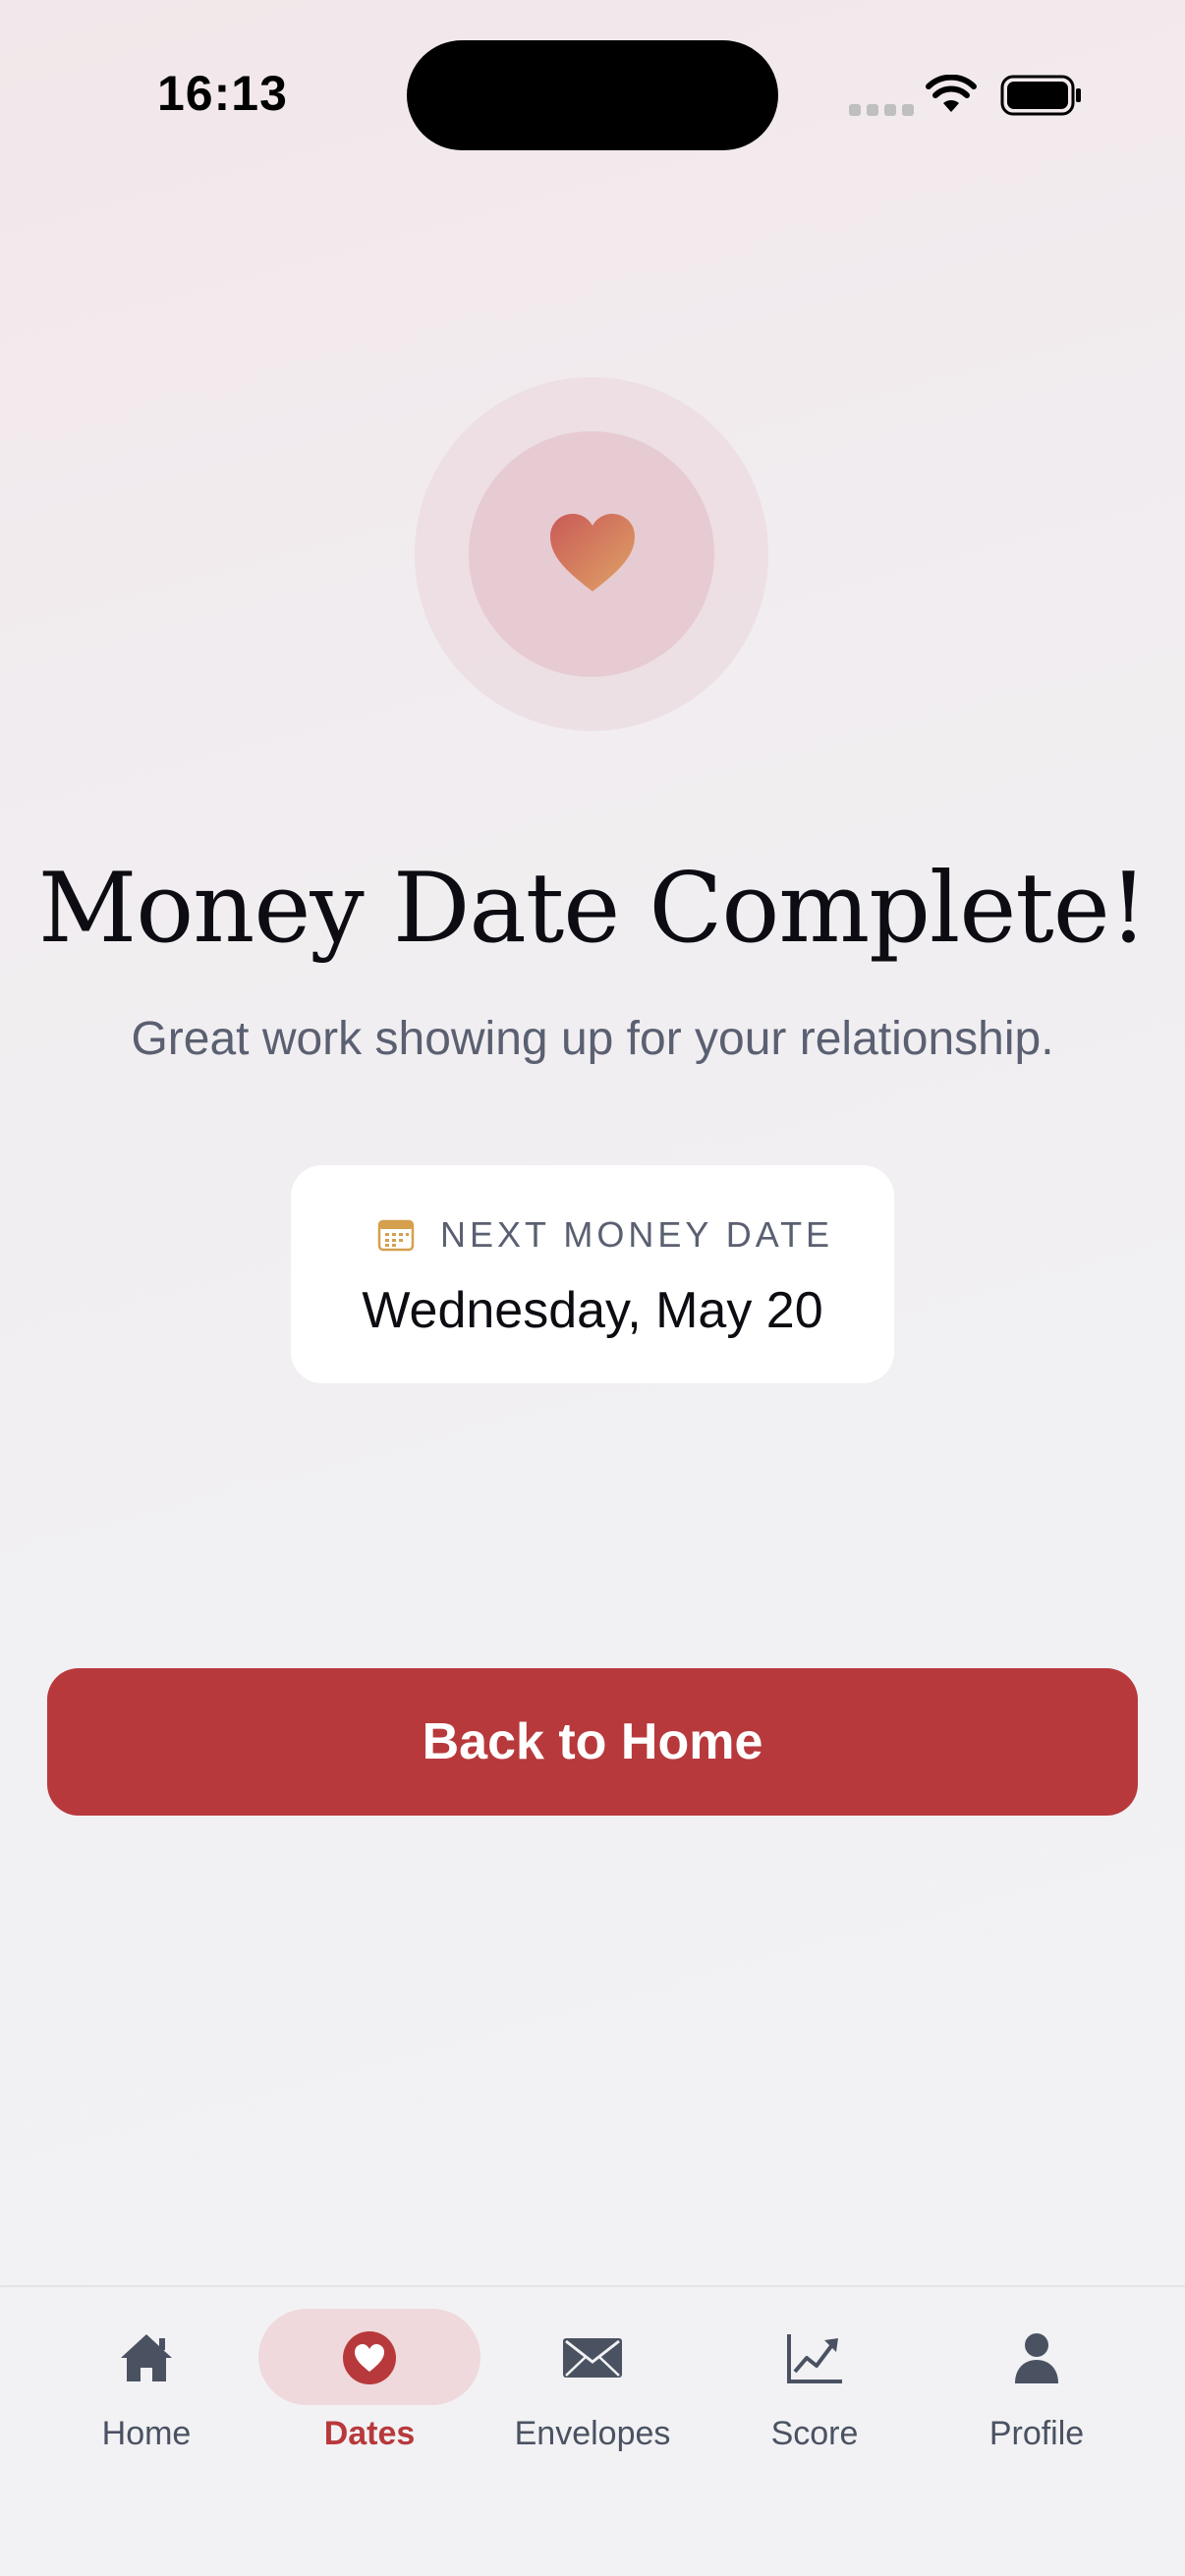 This screenshot has height=2576, width=1185. What do you see at coordinates (592, 1274) in the screenshot?
I see `next-money-date-card: NEXT MONEY DATE Wednesday, May 20` at bounding box center [592, 1274].